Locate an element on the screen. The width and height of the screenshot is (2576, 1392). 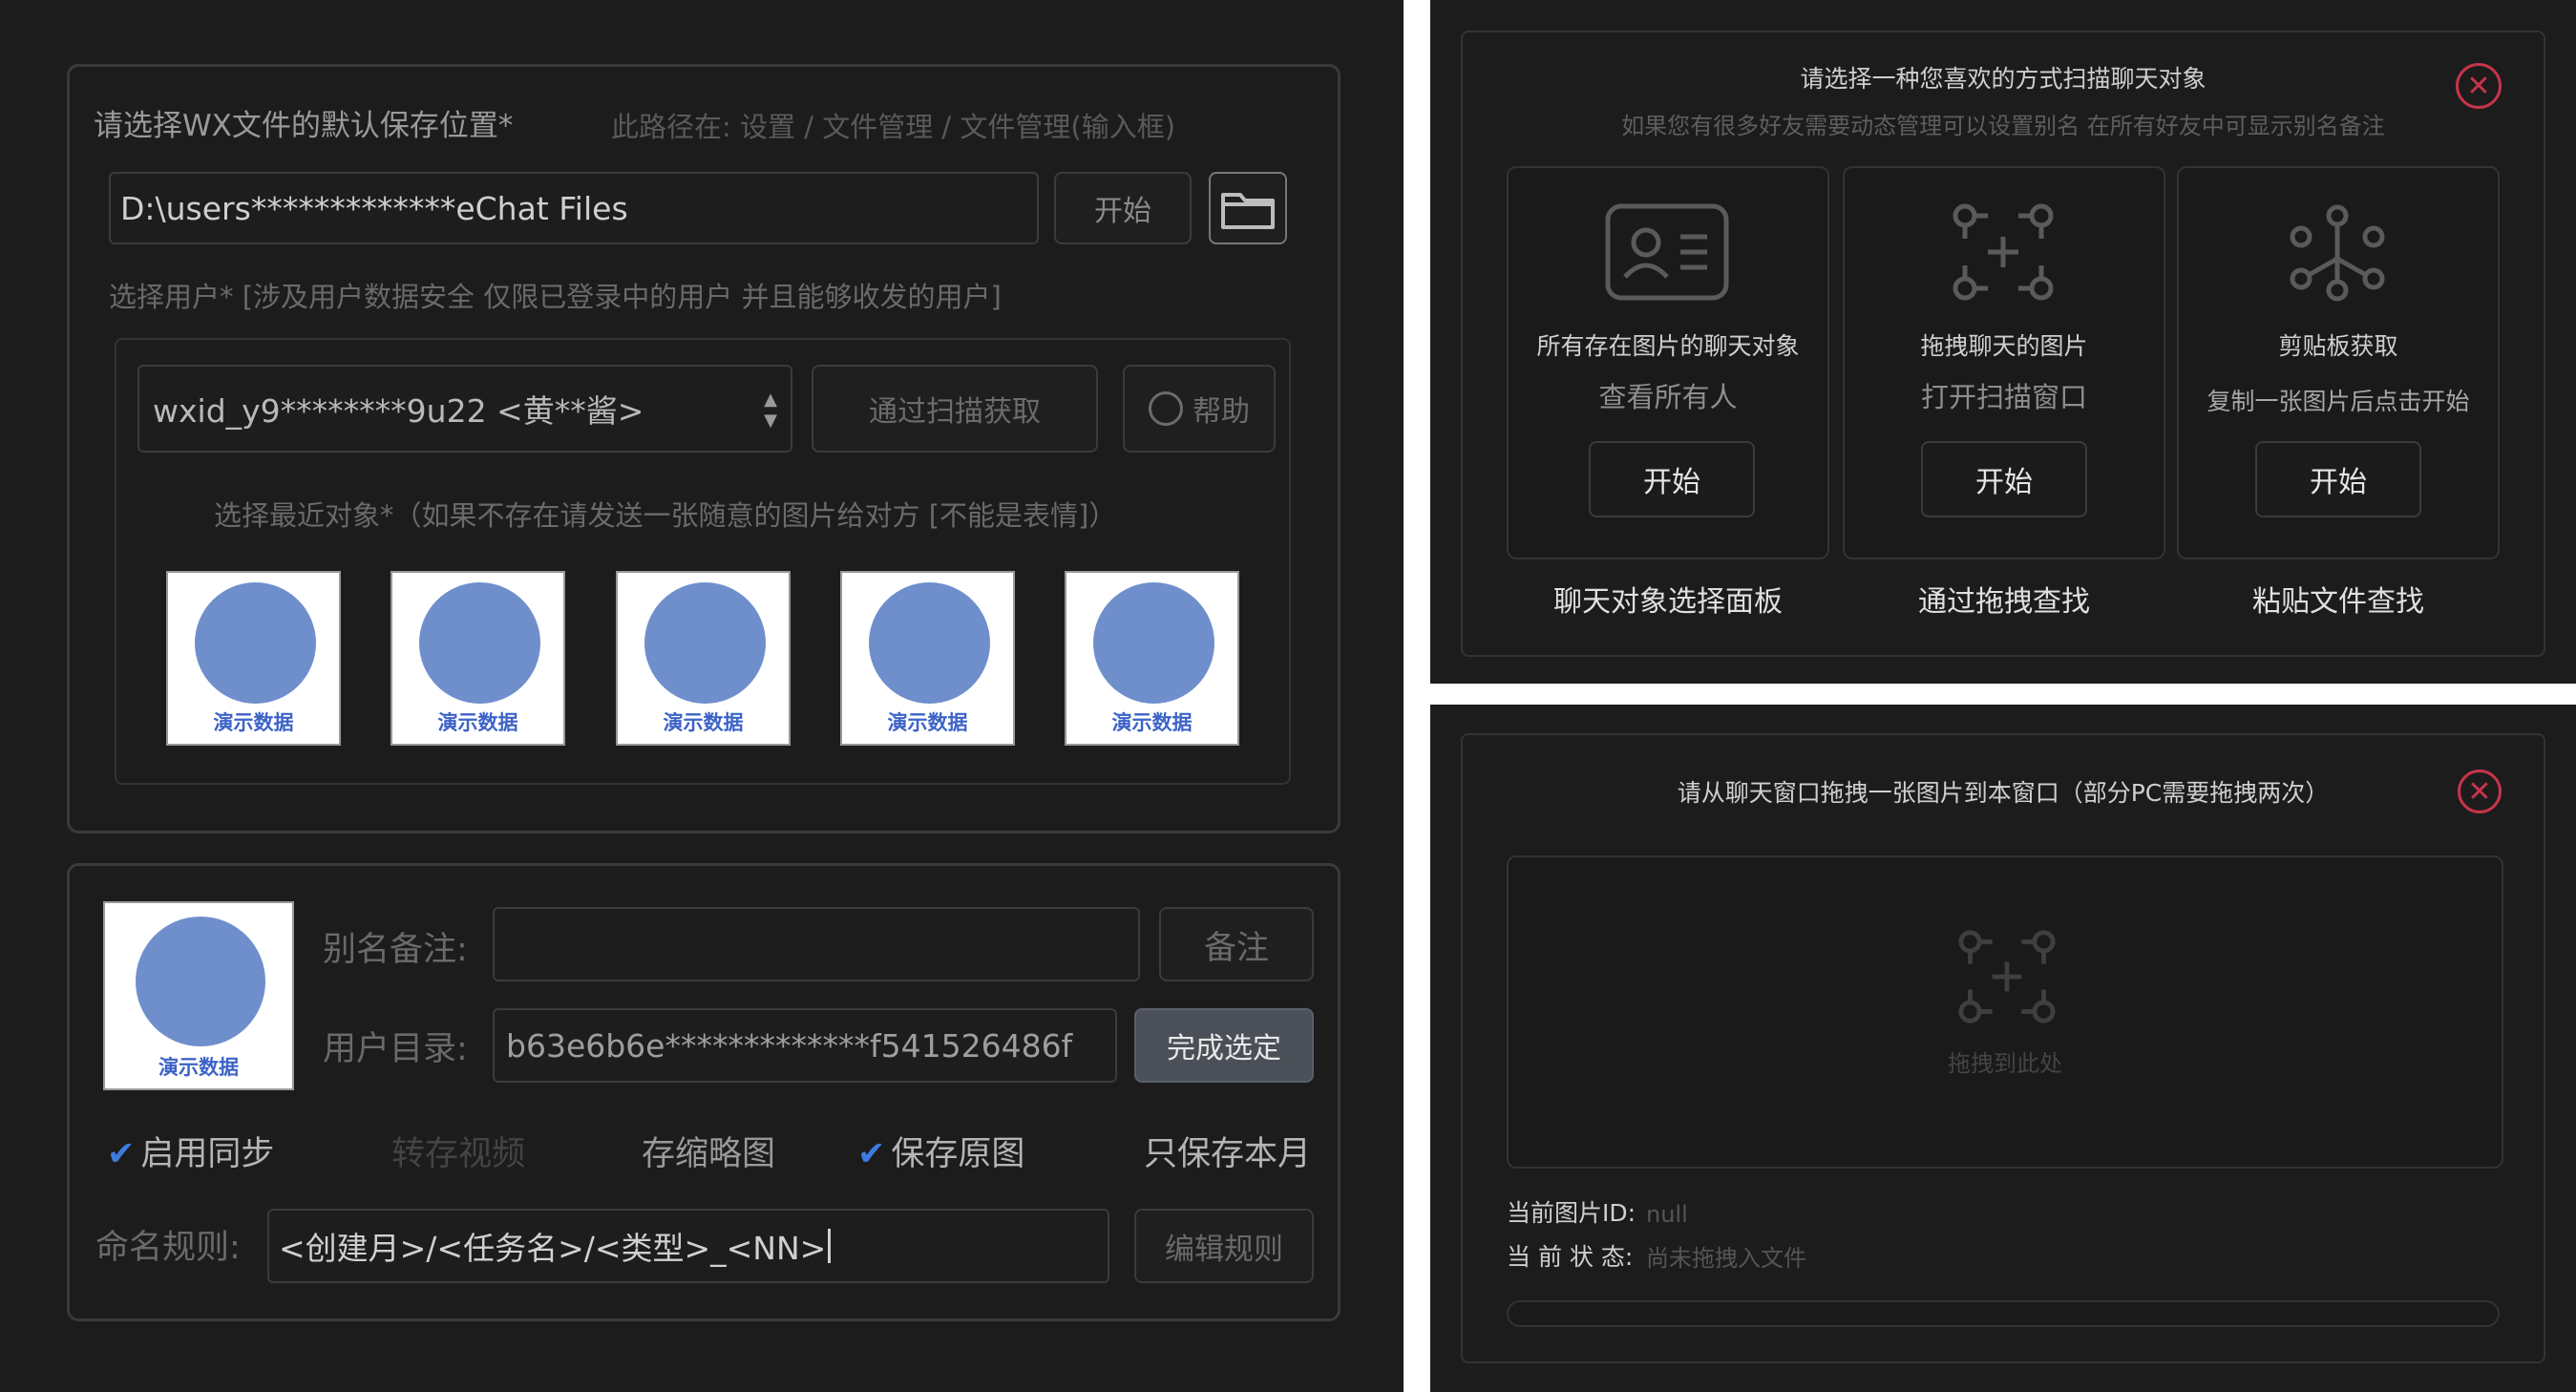
card-line2: 打开扫描窗口 is located at coordinates (2003, 397).